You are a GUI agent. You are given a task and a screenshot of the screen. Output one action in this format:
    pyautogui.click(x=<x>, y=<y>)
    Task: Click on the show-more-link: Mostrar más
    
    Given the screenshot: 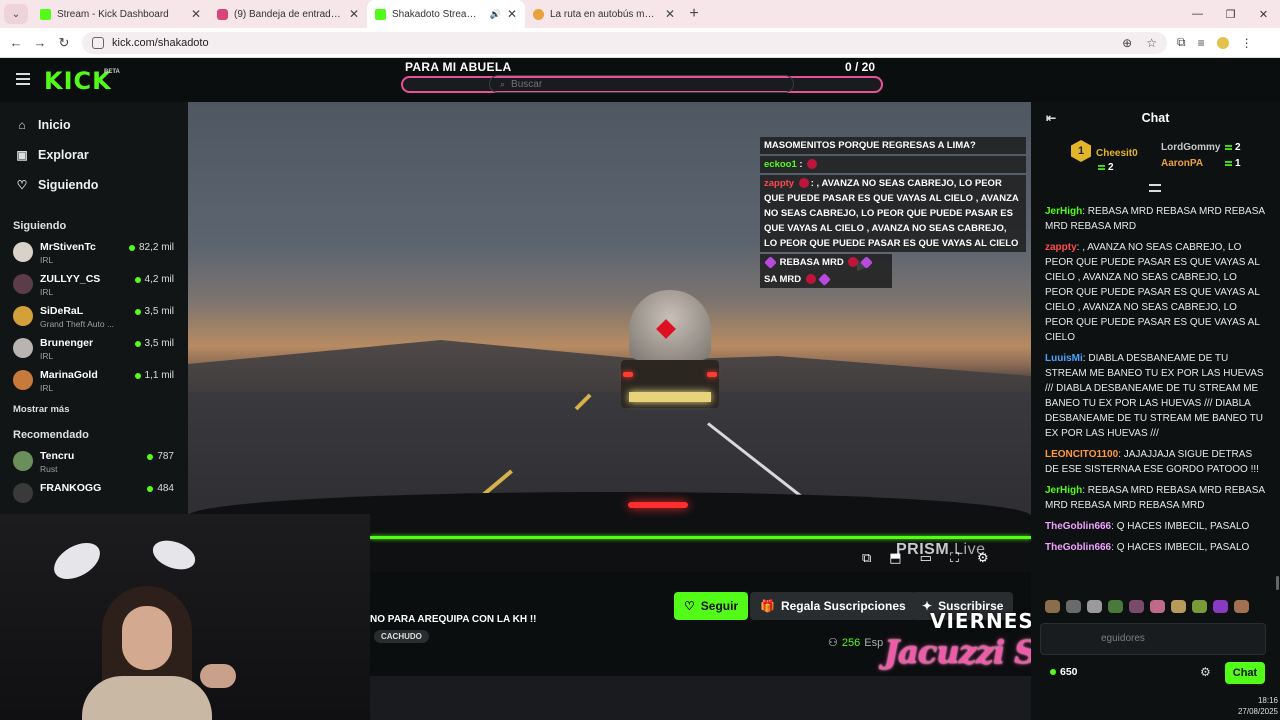 What is the action you would take?
    pyautogui.click(x=94, y=409)
    